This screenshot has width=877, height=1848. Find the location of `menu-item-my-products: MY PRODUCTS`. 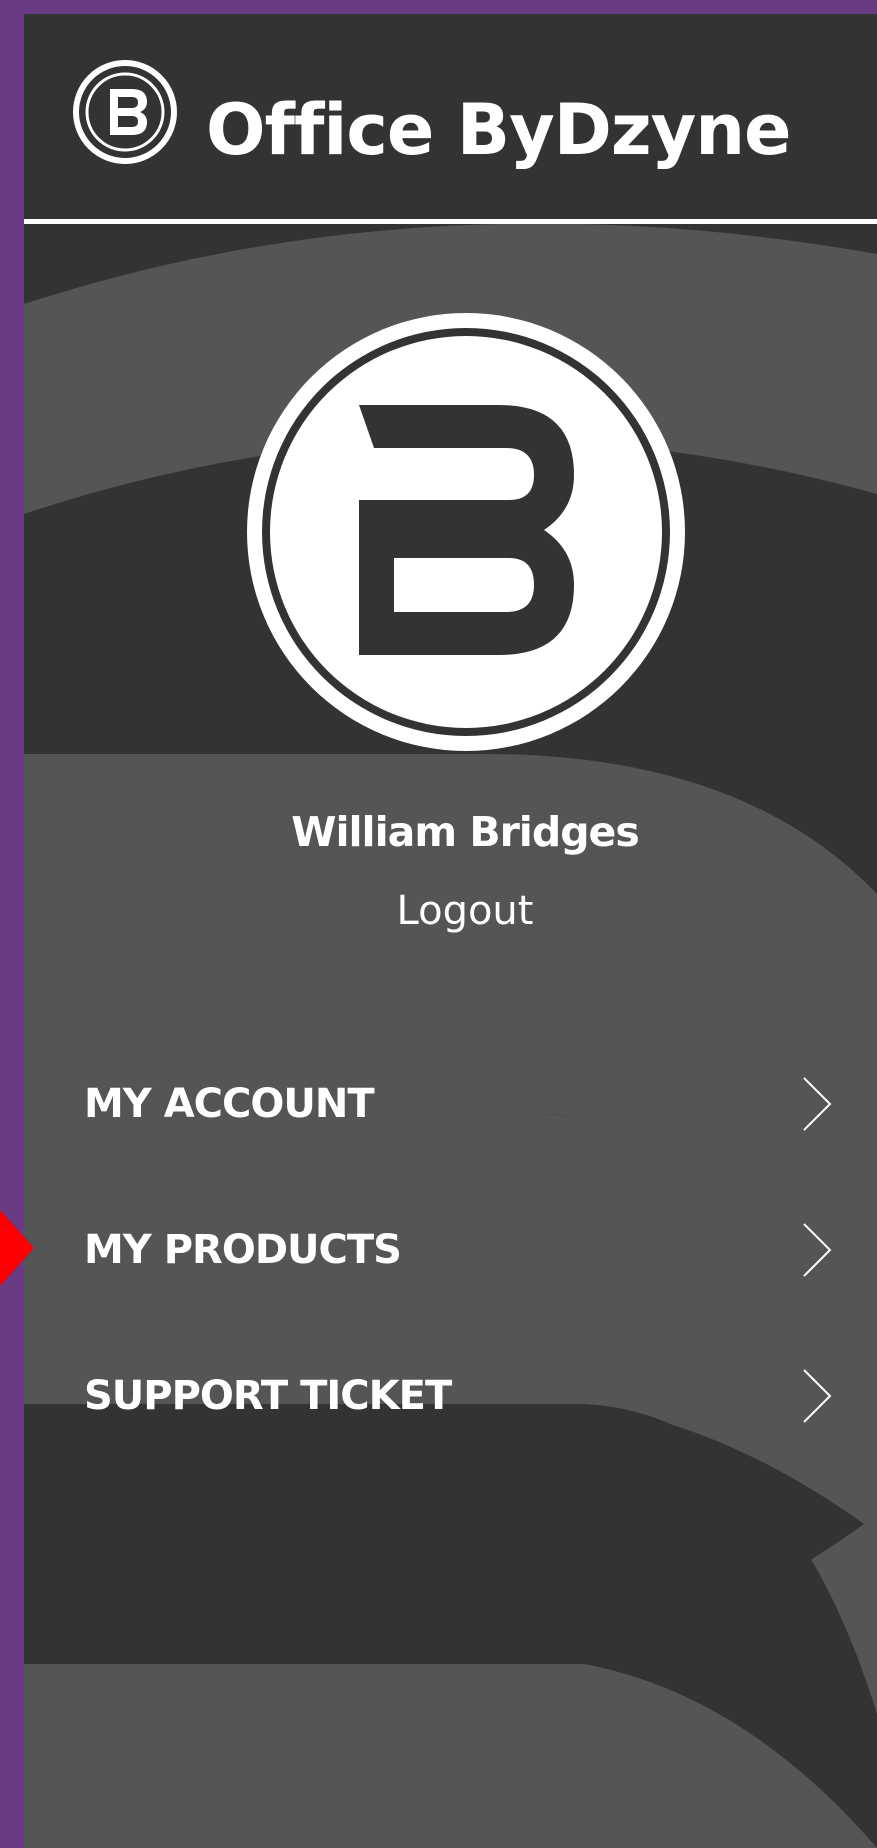

menu-item-my-products: MY PRODUCTS is located at coordinates (450, 1250).